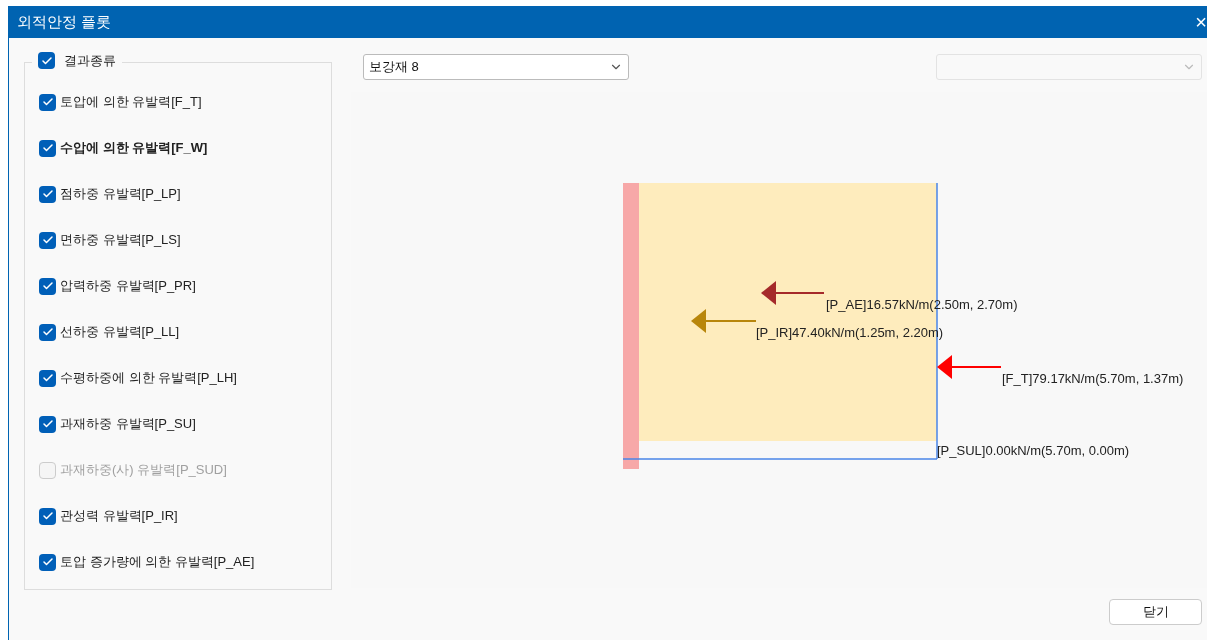  I want to click on checkbox-label: 압력하중 유발력[P_PR], so click(128, 286).